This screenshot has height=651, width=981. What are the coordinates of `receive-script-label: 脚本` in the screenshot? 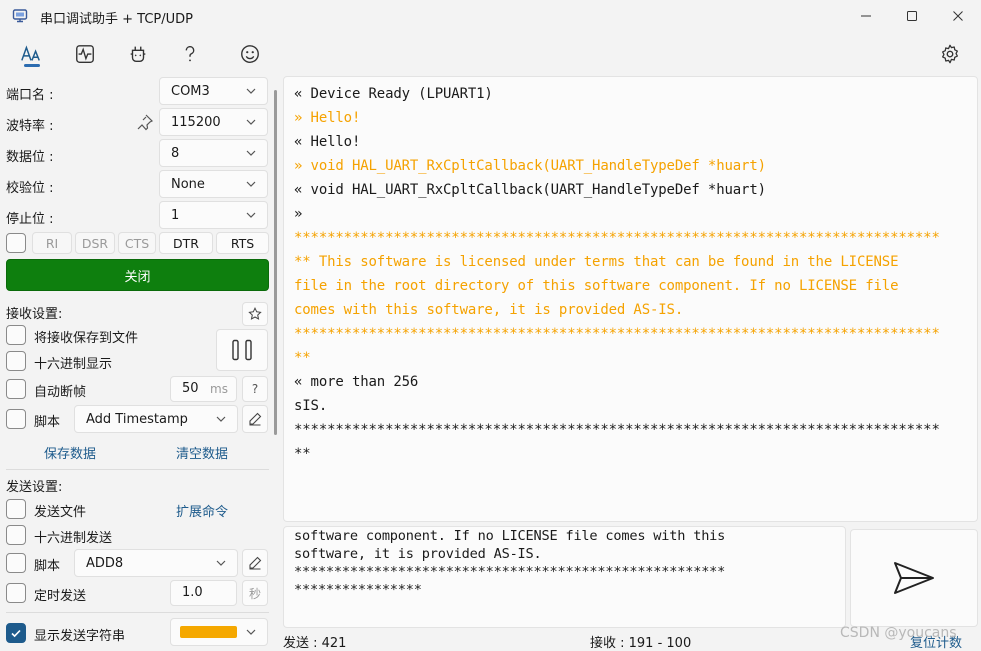 It's located at (47, 422).